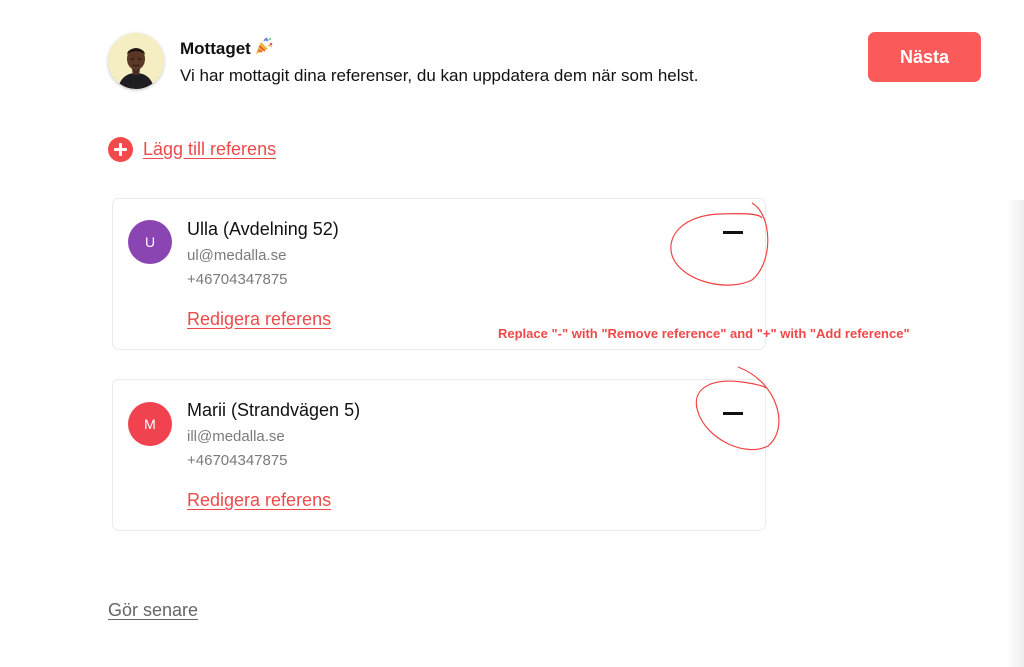 The image size is (1024, 667). I want to click on party-popper-icon, so click(264, 48).